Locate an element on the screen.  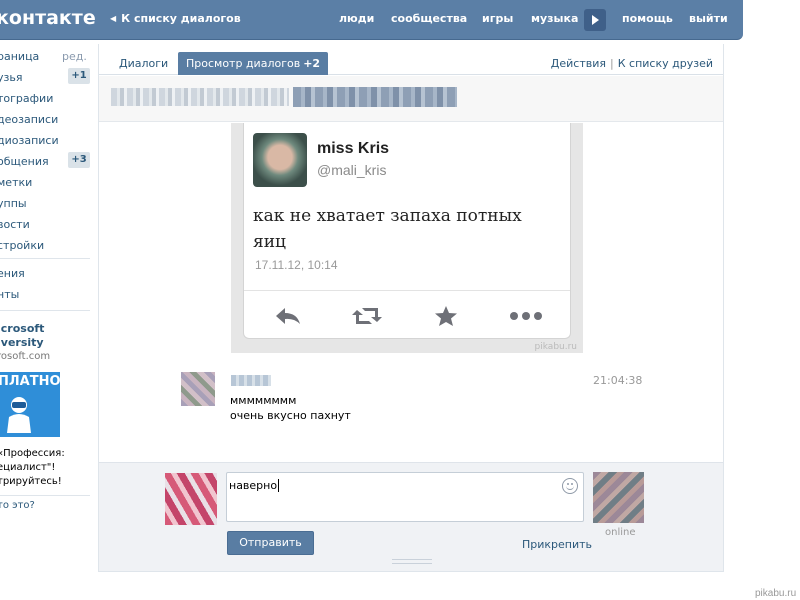
ad-text-line: «Профессия: is located at coordinates (32, 453).